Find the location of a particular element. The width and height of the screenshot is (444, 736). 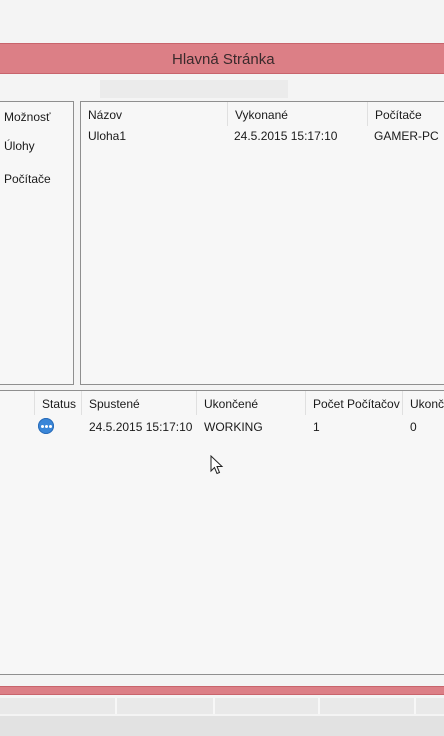

menu-item-moznost: Možnosť is located at coordinates (27, 117).